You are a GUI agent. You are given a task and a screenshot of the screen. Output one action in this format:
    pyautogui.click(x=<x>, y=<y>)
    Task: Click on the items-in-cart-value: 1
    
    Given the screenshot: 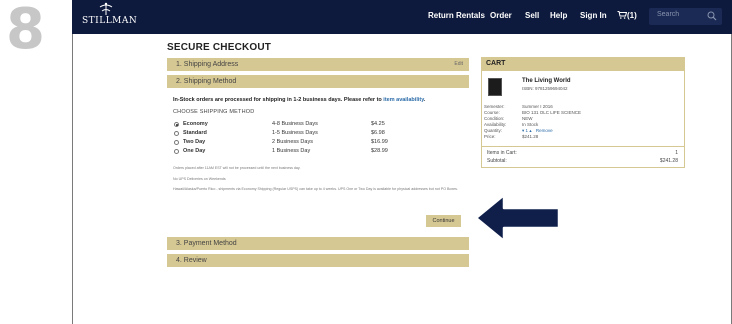 What is the action you would take?
    pyautogui.click(x=676, y=153)
    